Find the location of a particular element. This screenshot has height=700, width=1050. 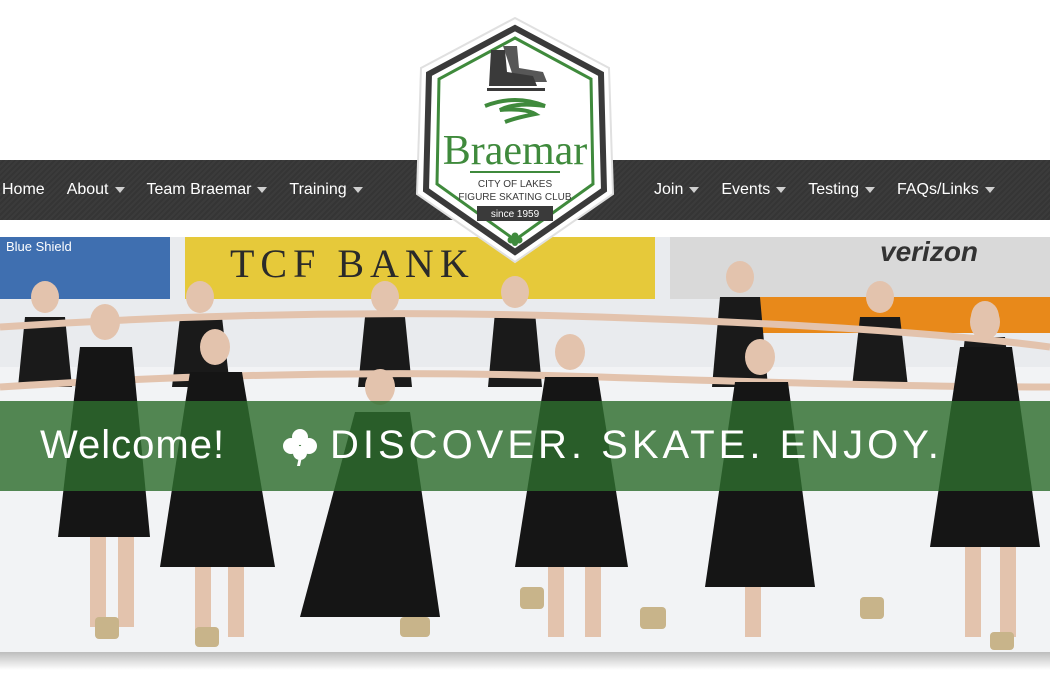

welcome-text: Welcome! is located at coordinates (133, 445).